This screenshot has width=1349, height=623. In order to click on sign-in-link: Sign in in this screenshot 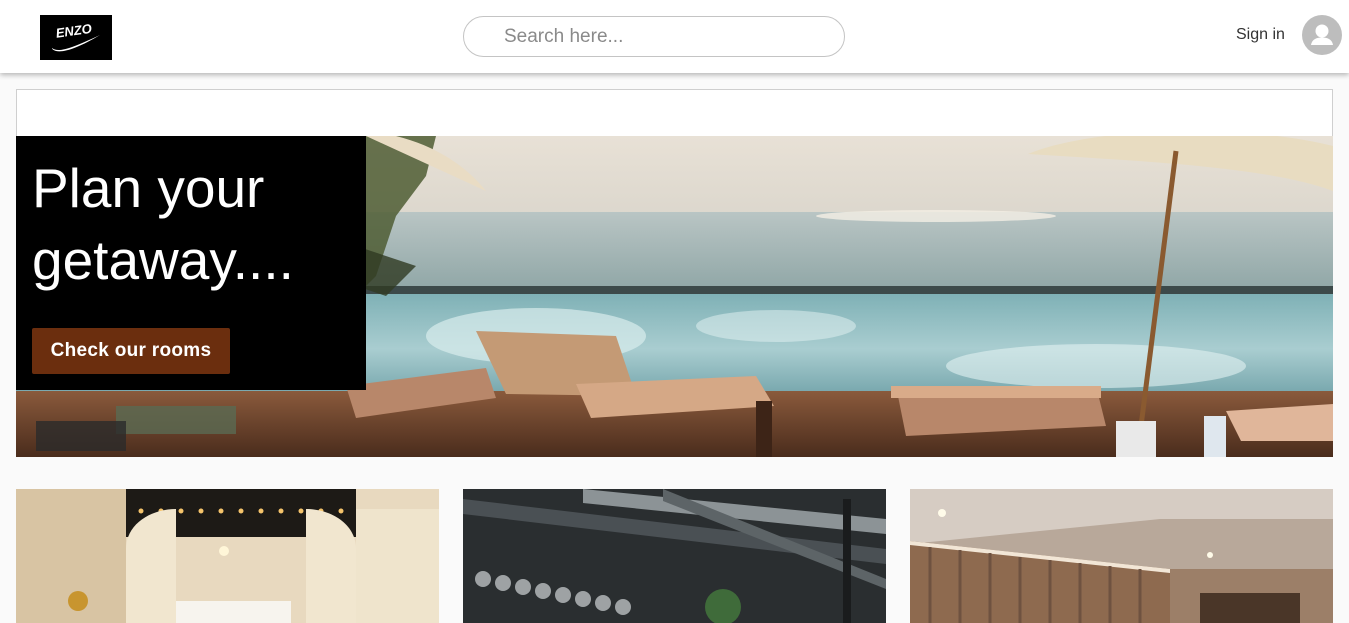, I will do `click(1260, 35)`.